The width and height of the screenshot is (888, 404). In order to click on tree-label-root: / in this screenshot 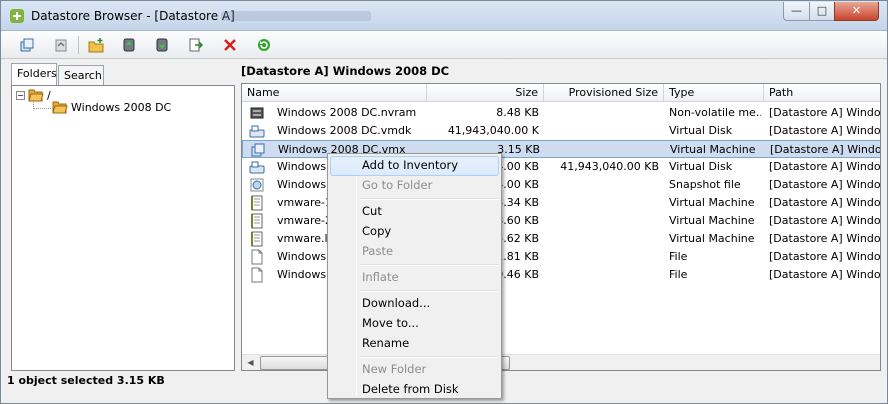, I will do `click(49, 95)`.